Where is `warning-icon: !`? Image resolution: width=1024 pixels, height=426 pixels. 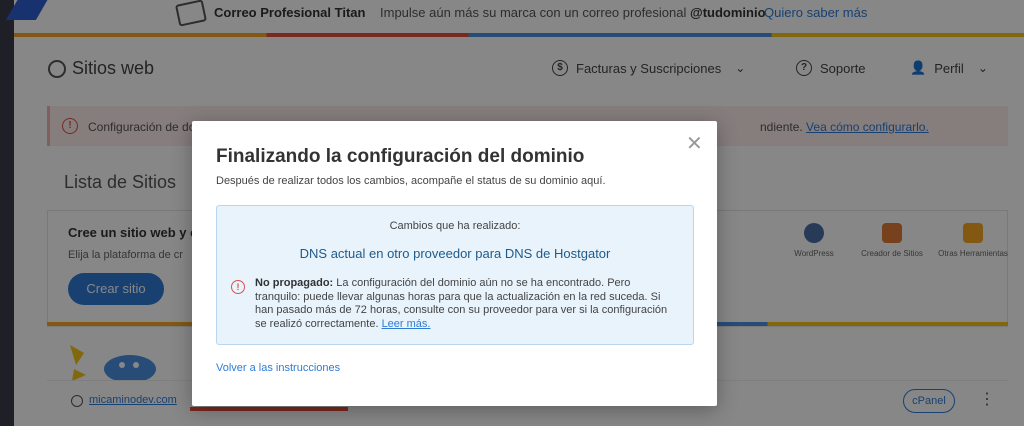 warning-icon: ! is located at coordinates (238, 287).